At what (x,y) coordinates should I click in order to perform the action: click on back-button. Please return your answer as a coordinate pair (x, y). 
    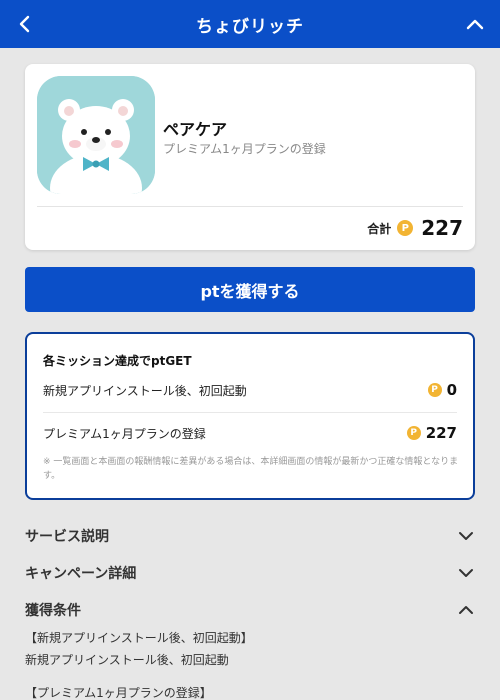
    Looking at the image, I should click on (25, 24).